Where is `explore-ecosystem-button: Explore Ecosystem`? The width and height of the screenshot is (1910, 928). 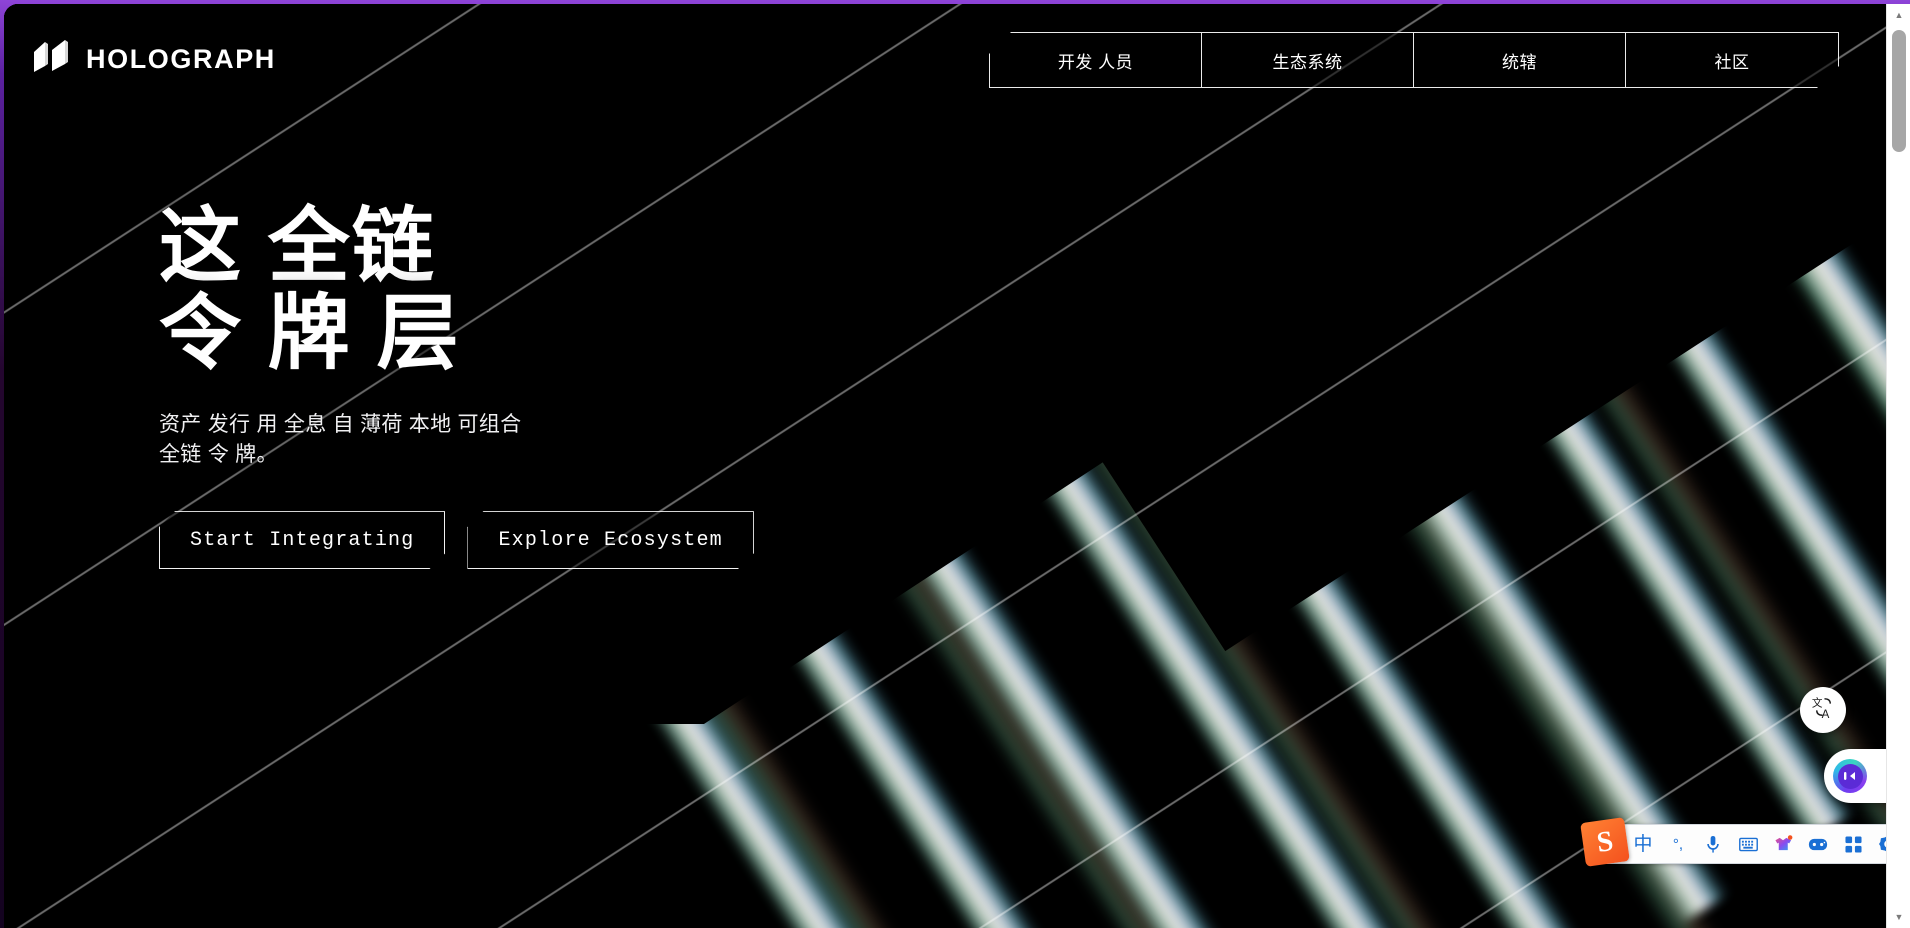 explore-ecosystem-button: Explore Ecosystem is located at coordinates (610, 540).